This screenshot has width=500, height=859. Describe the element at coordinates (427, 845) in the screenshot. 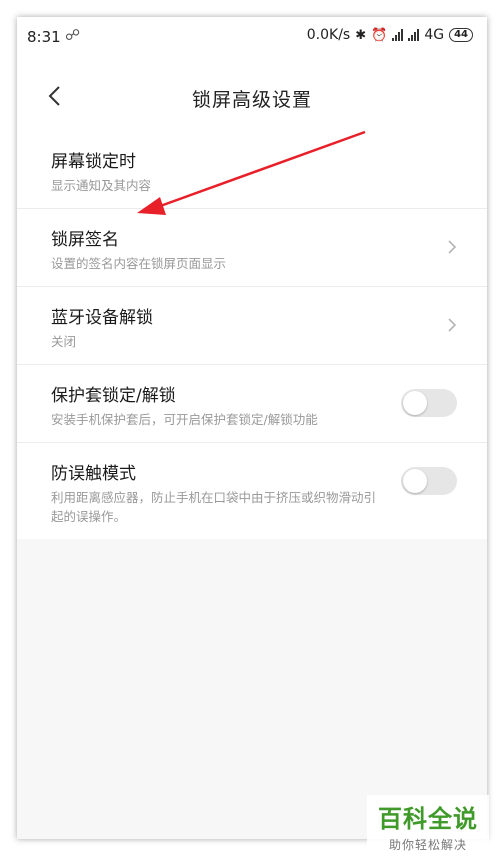

I see `watermark-subtitle: 助你轻松解决` at that location.